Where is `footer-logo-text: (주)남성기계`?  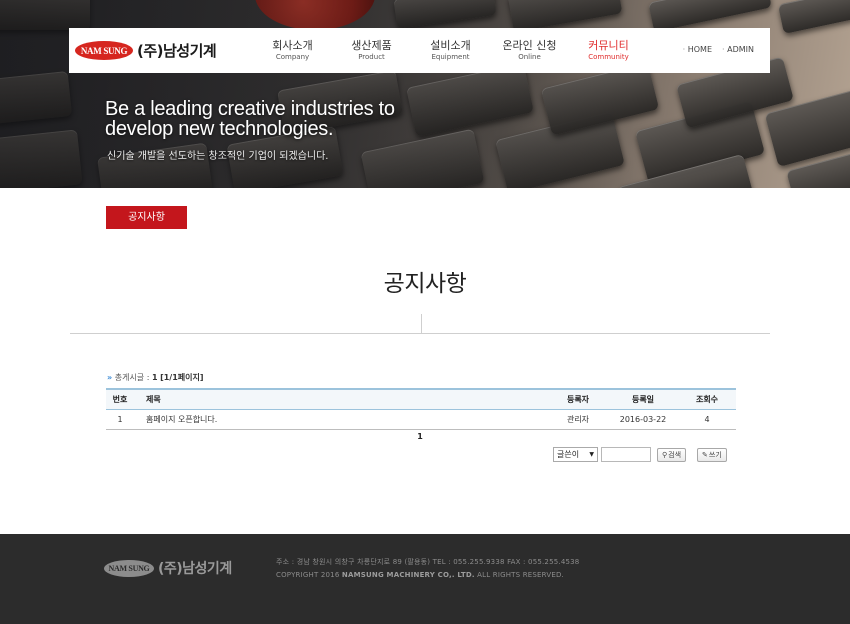
footer-logo-text: (주)남성기계 is located at coordinates (195, 569).